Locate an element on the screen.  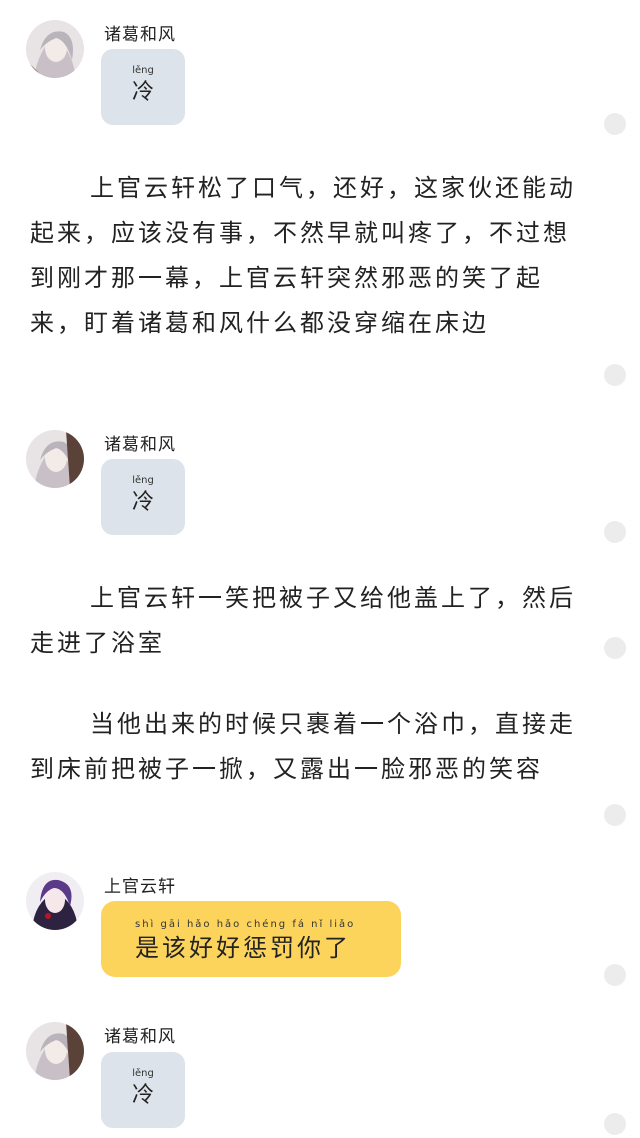
narration: 上官云轩一笑把被子又给他盖上了，然后走进了浴室 is located at coordinates (303, 620).